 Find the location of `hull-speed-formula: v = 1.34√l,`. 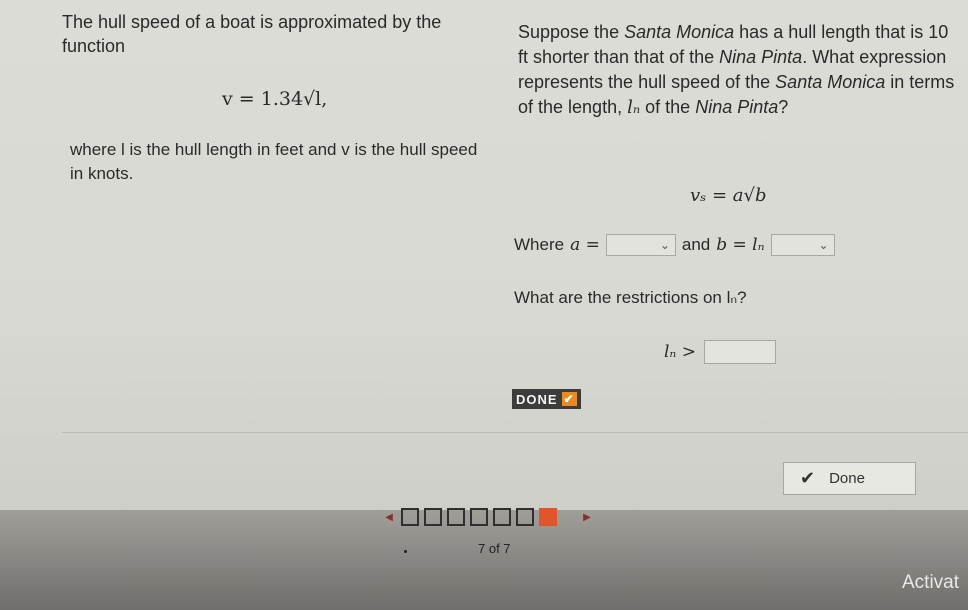

hull-speed-formula: v = 1.34√l, is located at coordinates (275, 99).